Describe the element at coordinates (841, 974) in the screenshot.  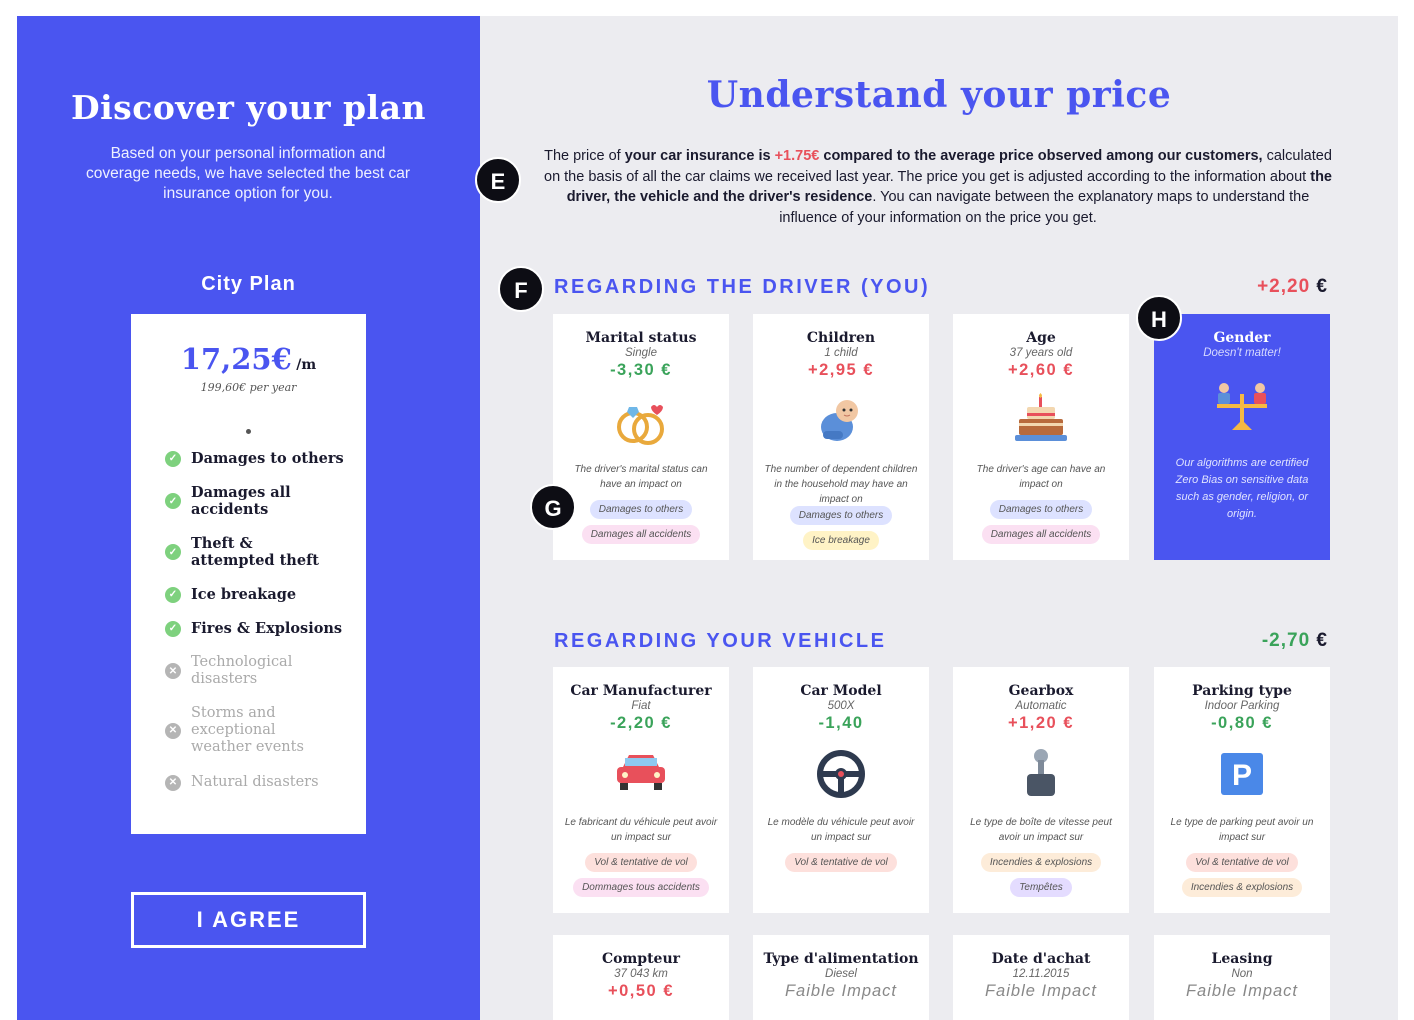
I see `factor-value: Diesel` at that location.